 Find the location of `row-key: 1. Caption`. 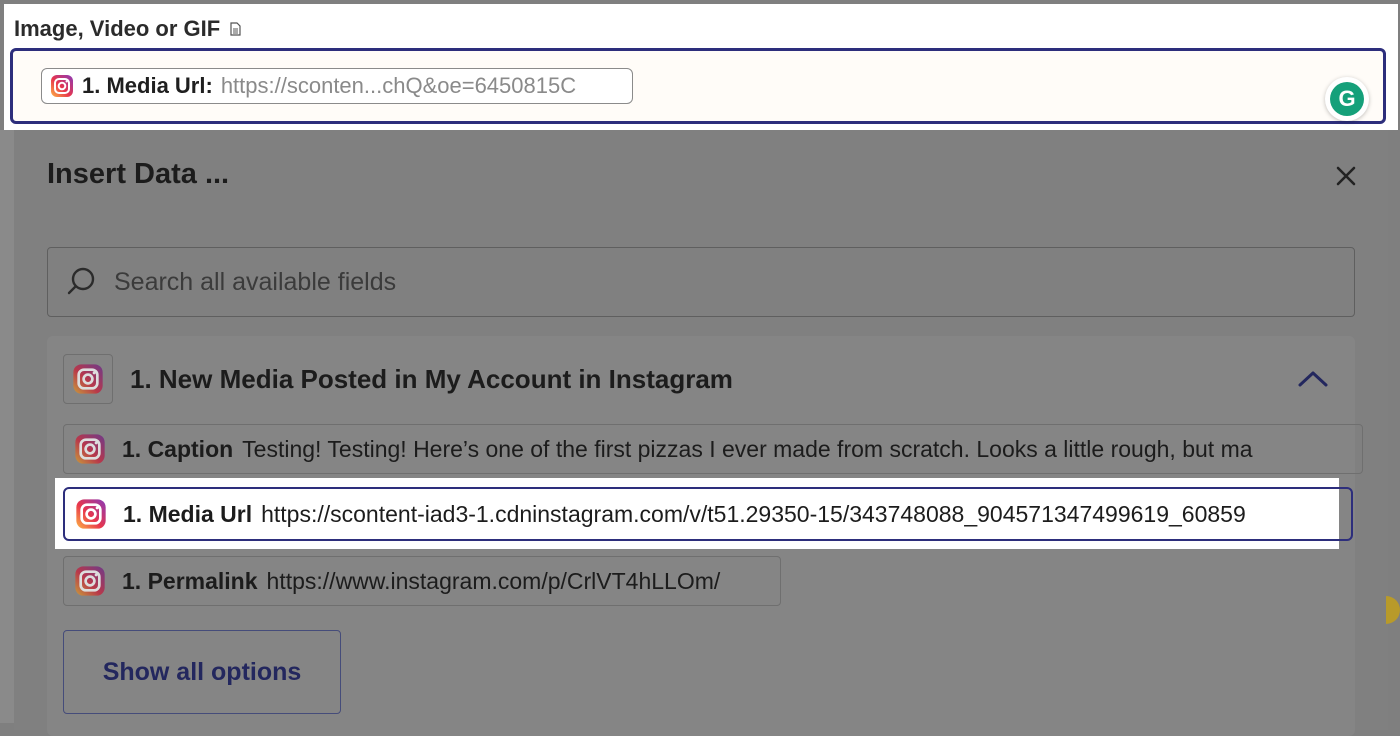

row-key: 1. Caption is located at coordinates (178, 448).